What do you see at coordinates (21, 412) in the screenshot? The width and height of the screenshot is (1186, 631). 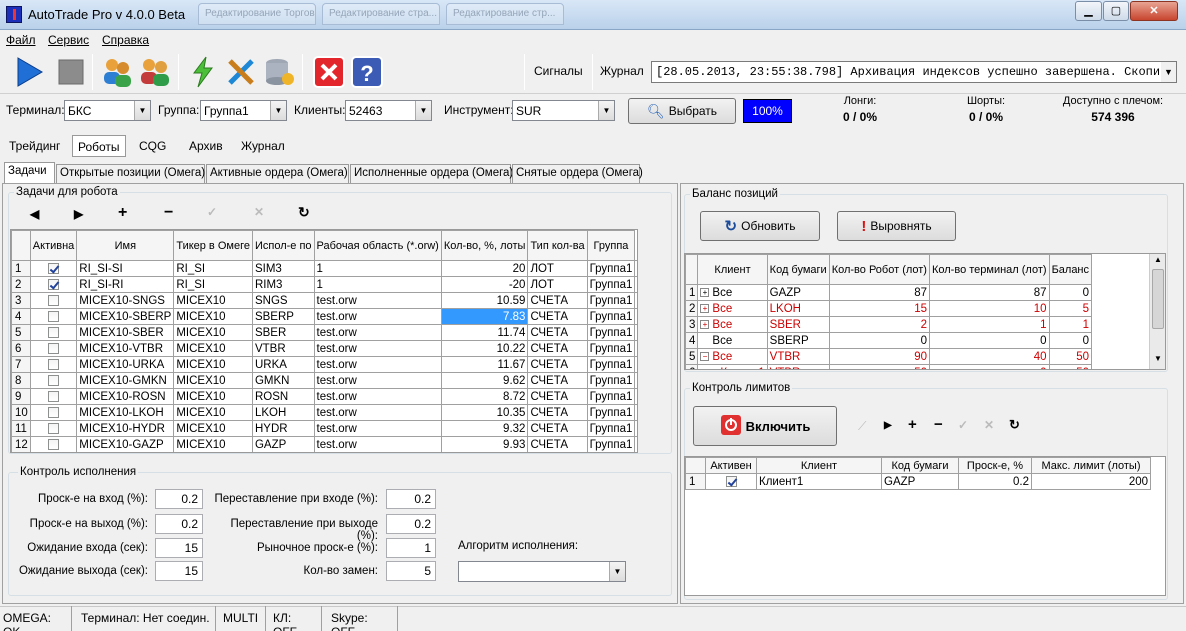 I see `row-header: 10` at bounding box center [21, 412].